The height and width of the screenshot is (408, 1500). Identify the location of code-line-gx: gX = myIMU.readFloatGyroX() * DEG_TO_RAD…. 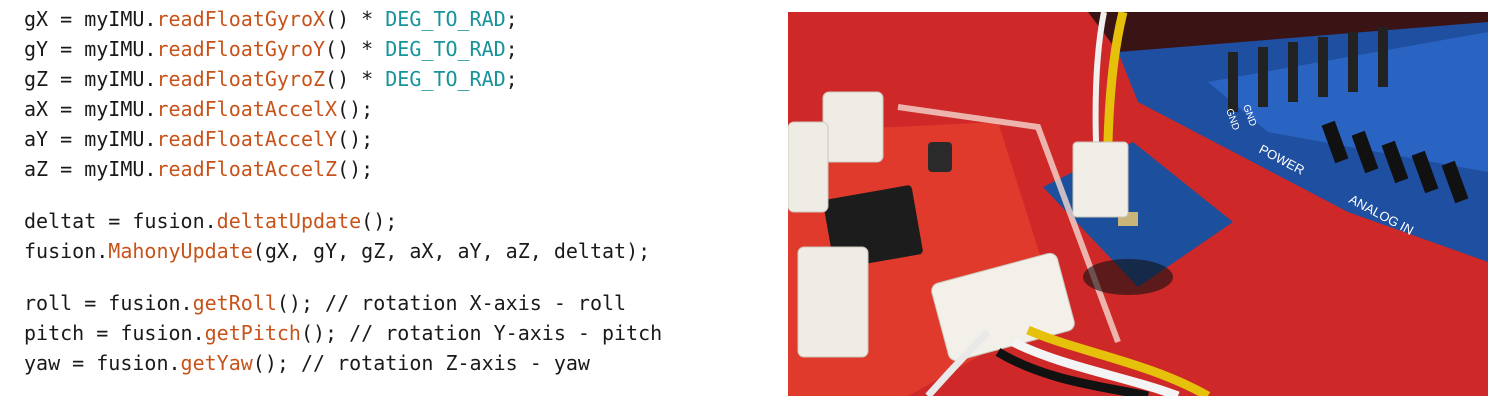
(271, 19).